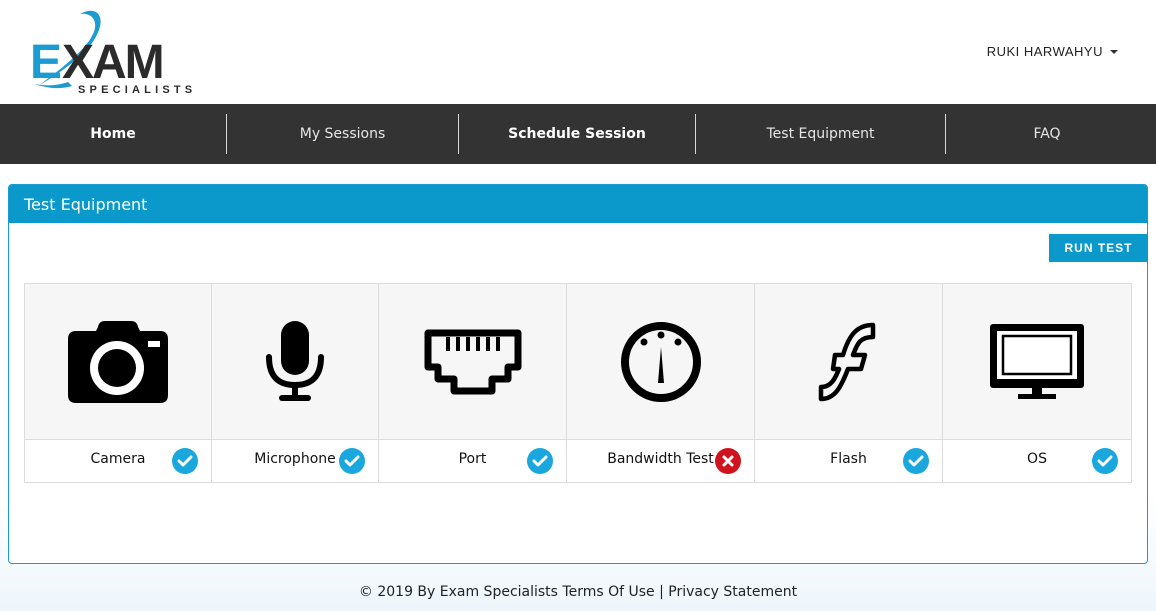 This screenshot has height=611, width=1156. What do you see at coordinates (86, 204) in the screenshot?
I see `panel-title: Test Equipment` at bounding box center [86, 204].